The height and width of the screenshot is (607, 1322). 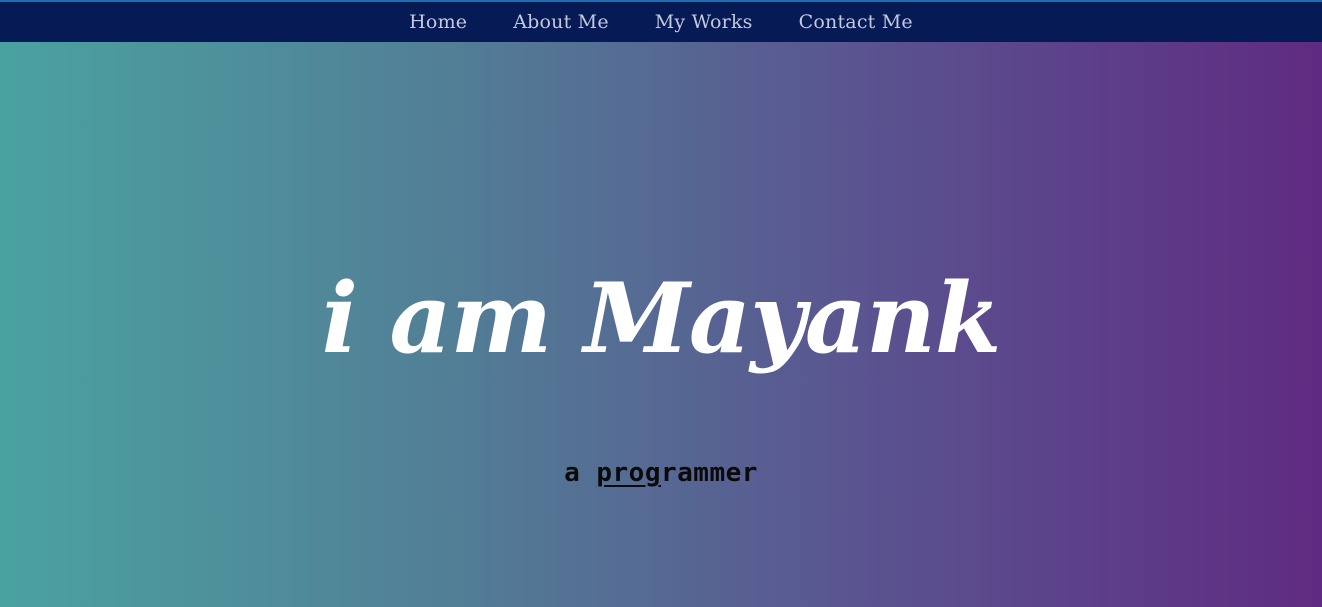 I want to click on nav-link-about-me: About Me, so click(x=561, y=22).